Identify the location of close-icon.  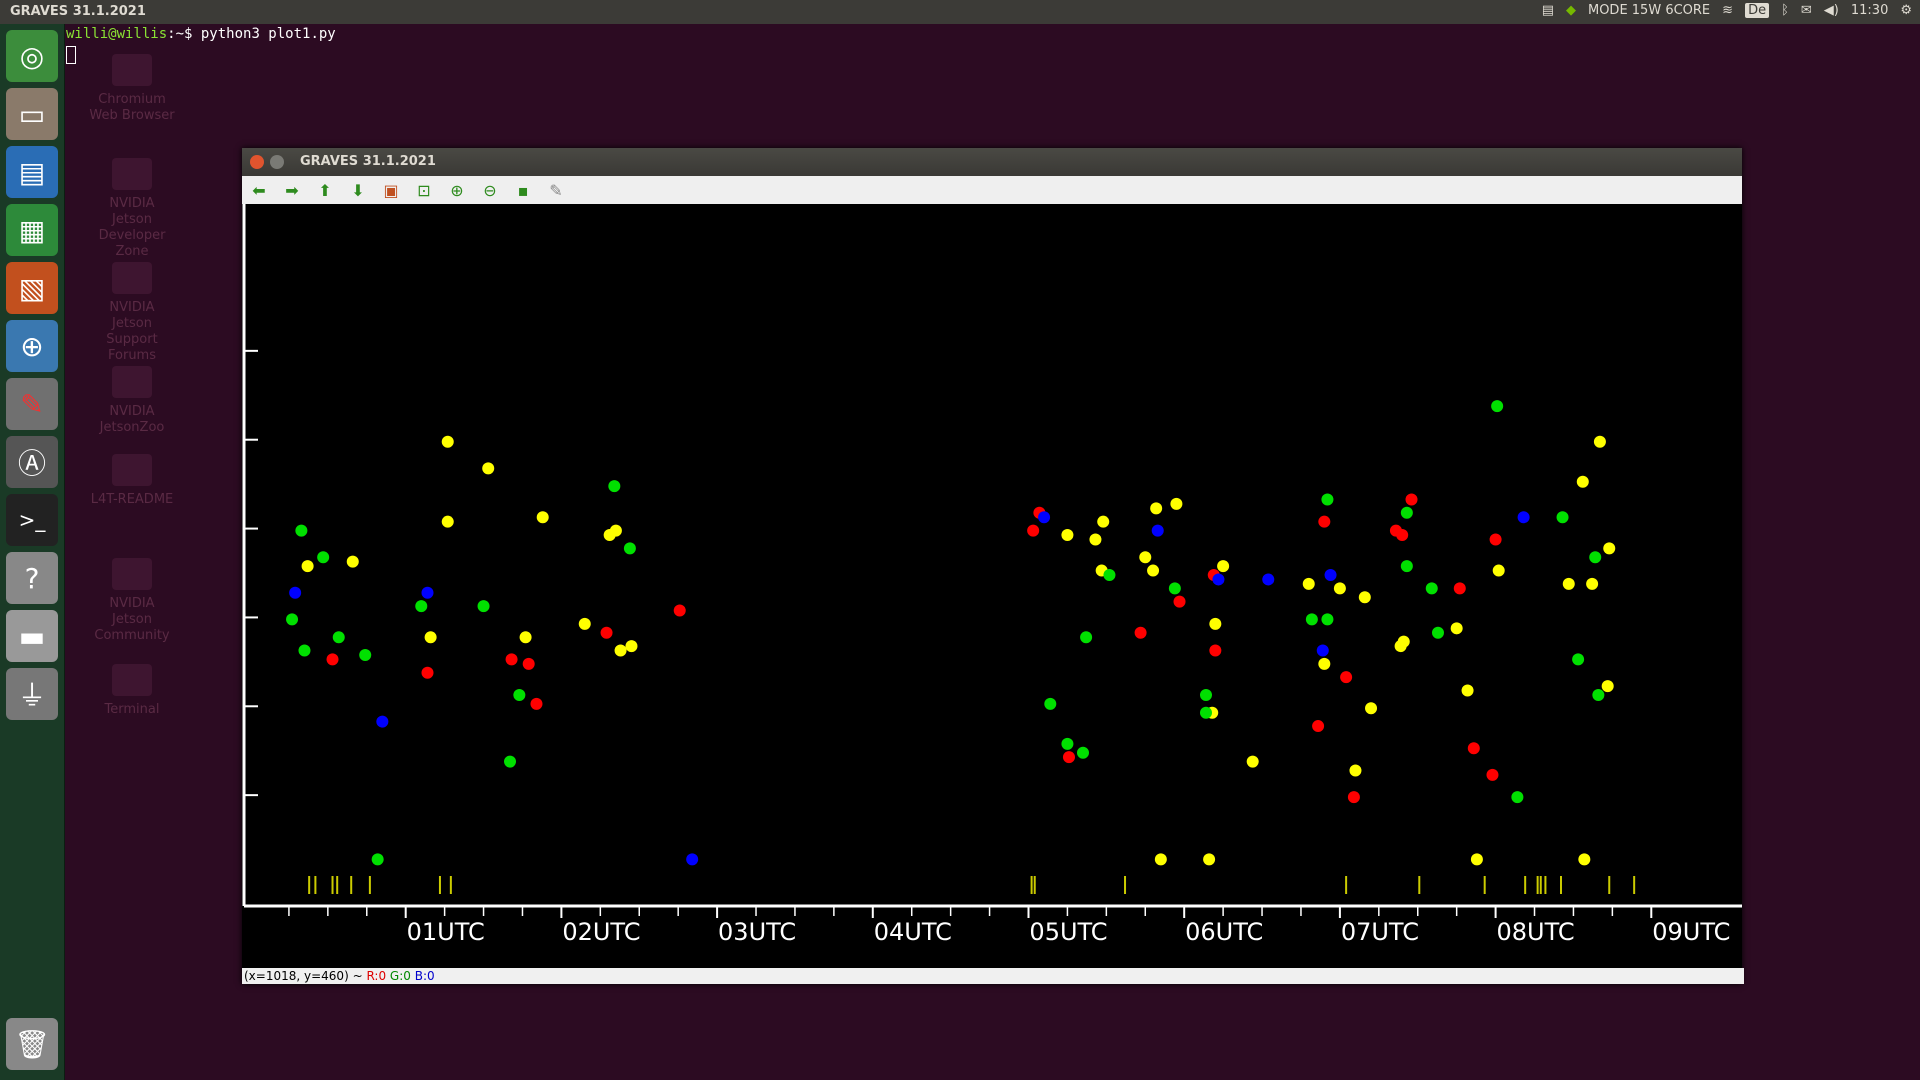
(257, 162).